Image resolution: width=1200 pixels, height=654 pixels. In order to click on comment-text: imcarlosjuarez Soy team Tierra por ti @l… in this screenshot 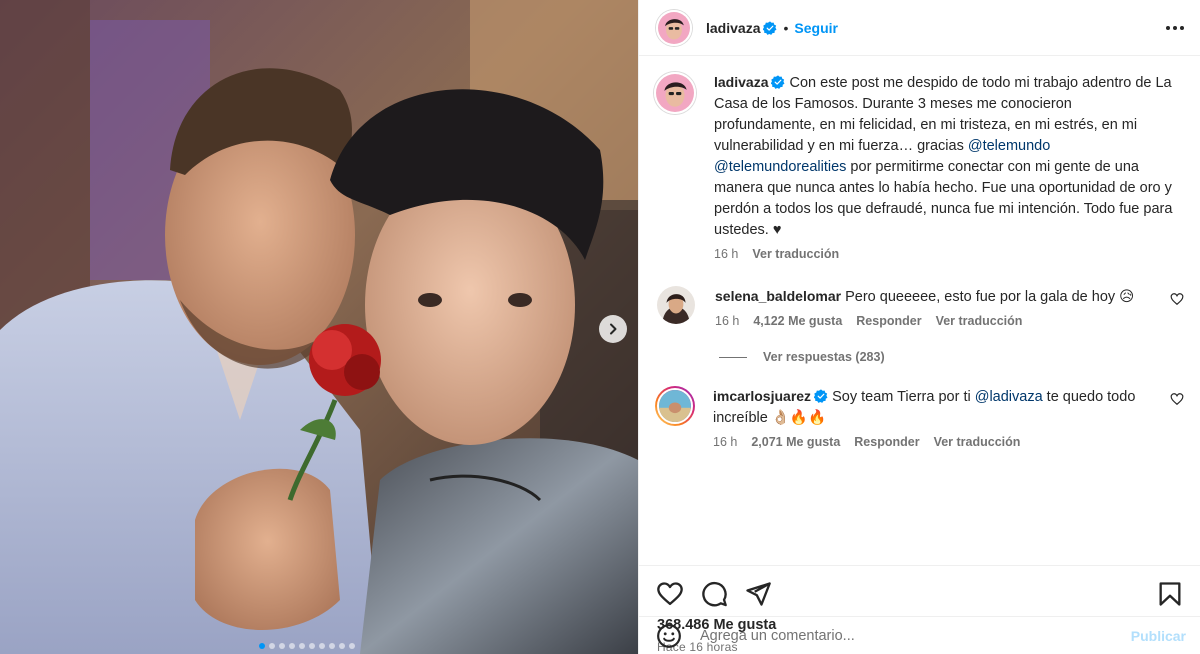, I will do `click(933, 407)`.